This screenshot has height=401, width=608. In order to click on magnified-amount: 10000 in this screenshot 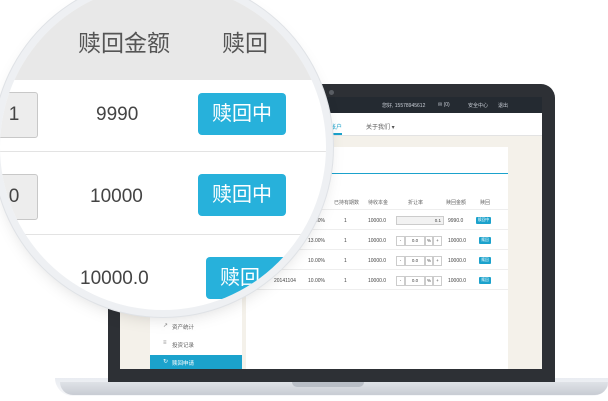, I will do `click(116, 196)`.